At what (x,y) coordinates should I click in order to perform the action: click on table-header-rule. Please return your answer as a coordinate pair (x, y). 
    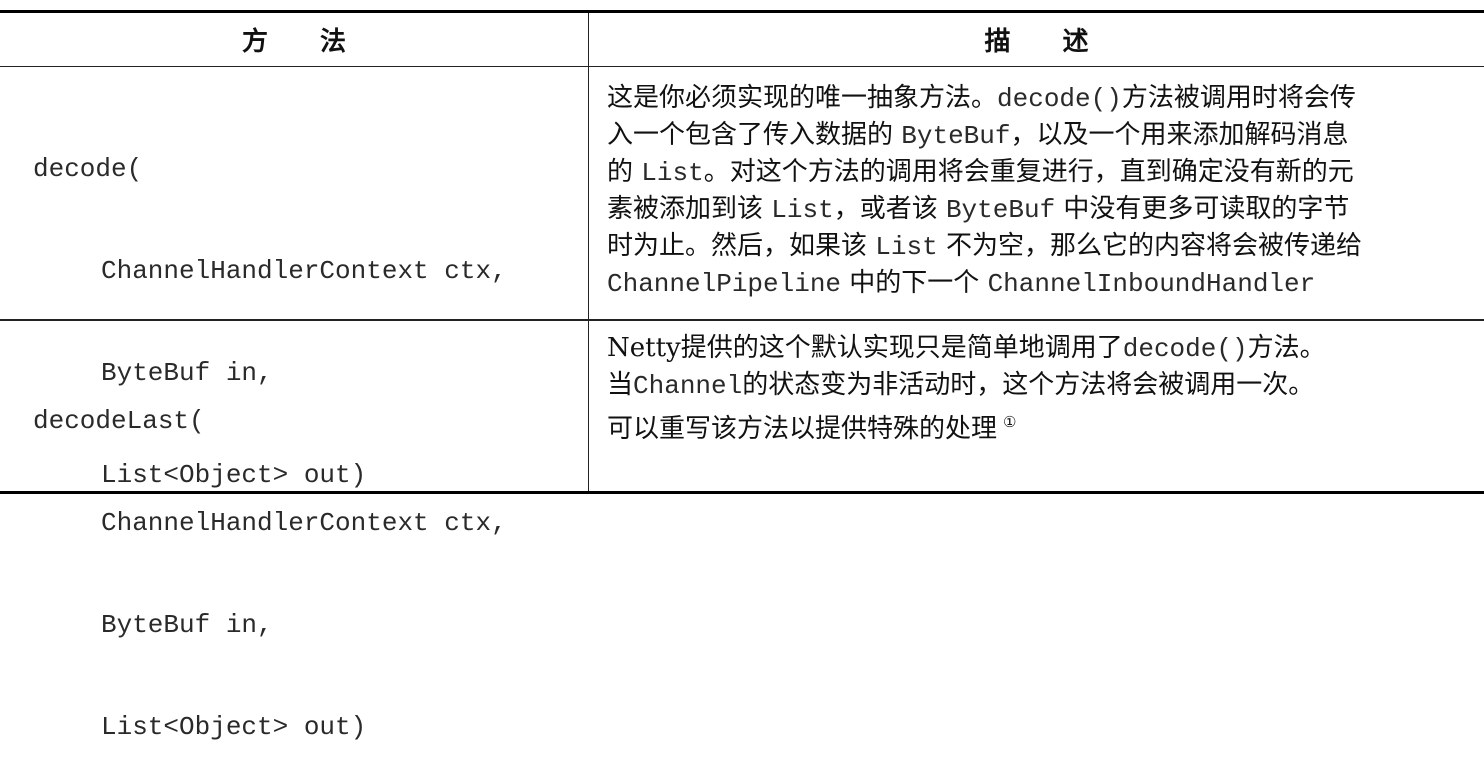
    Looking at the image, I should click on (742, 66).